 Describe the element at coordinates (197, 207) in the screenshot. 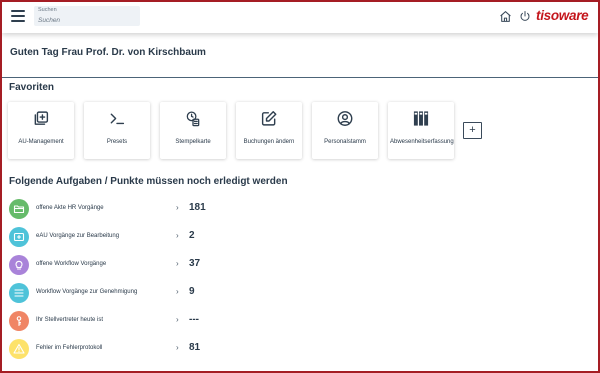

I see `task-count: 181` at that location.